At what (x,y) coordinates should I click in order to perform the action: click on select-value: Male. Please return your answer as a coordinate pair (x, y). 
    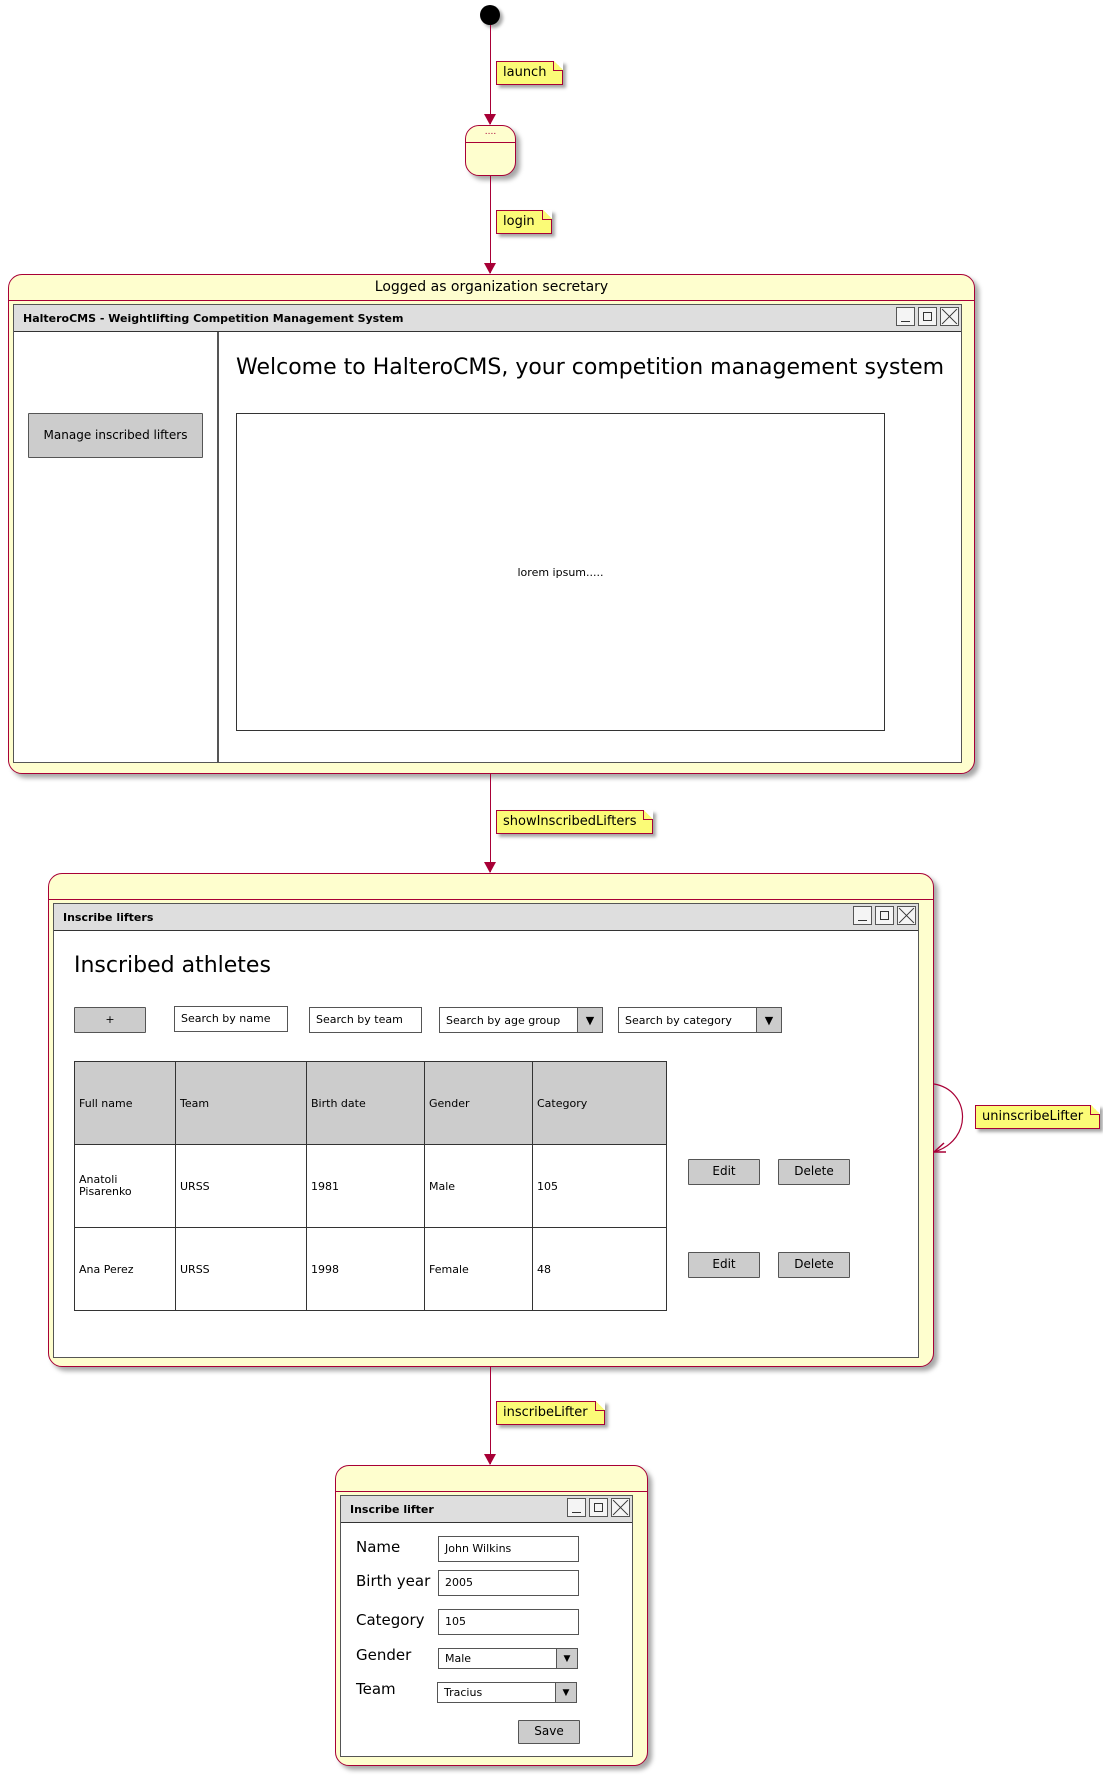
    Looking at the image, I should click on (458, 1658).